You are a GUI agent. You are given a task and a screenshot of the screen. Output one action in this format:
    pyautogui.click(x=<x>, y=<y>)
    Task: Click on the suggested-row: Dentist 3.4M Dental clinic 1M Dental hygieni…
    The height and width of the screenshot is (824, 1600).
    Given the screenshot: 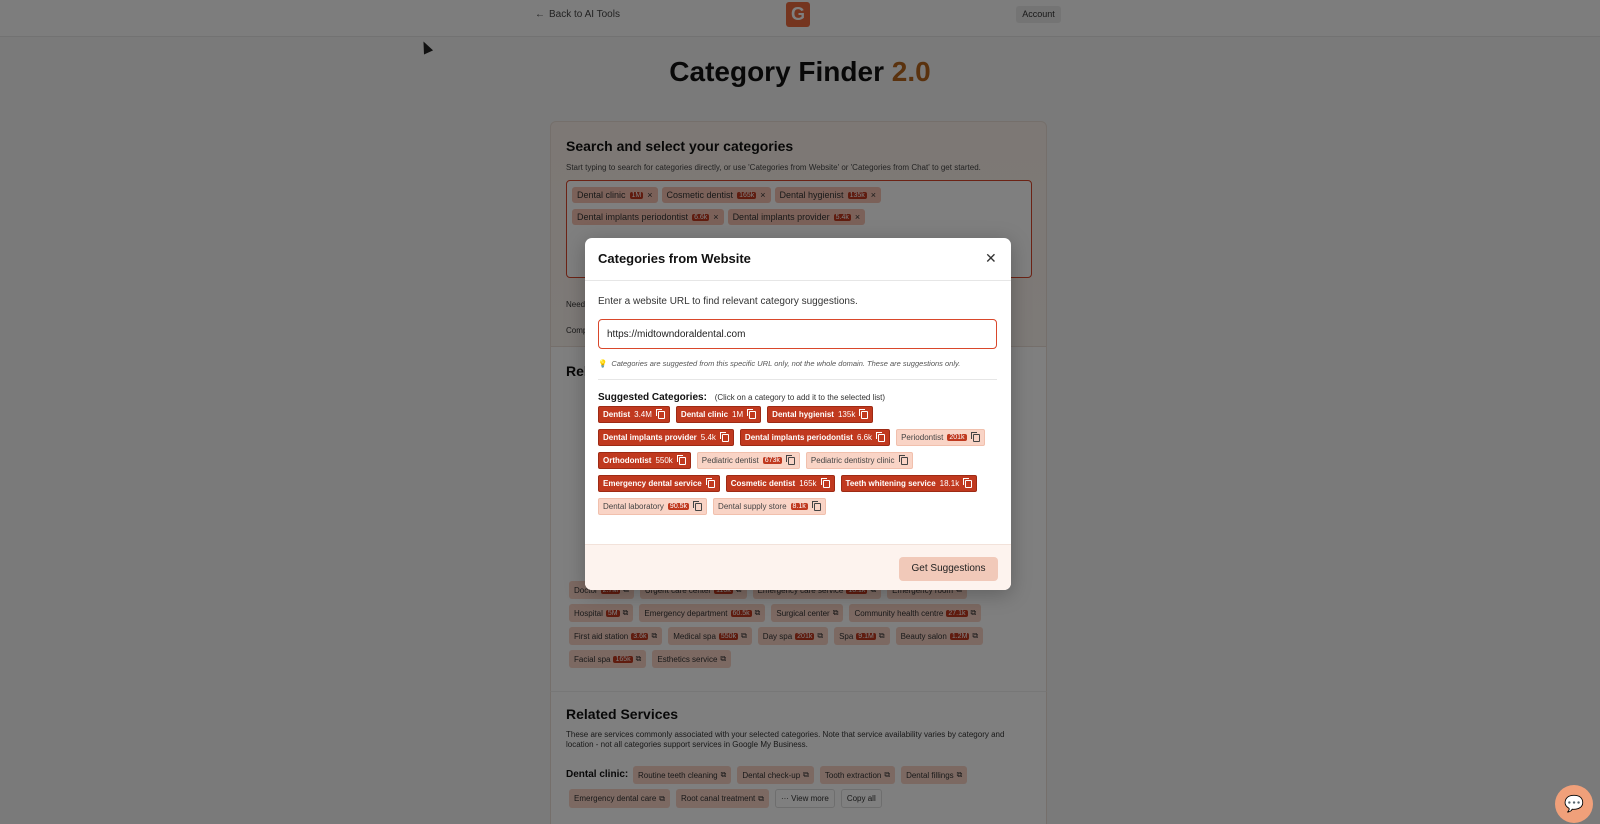 What is the action you would take?
    pyautogui.click(x=736, y=414)
    